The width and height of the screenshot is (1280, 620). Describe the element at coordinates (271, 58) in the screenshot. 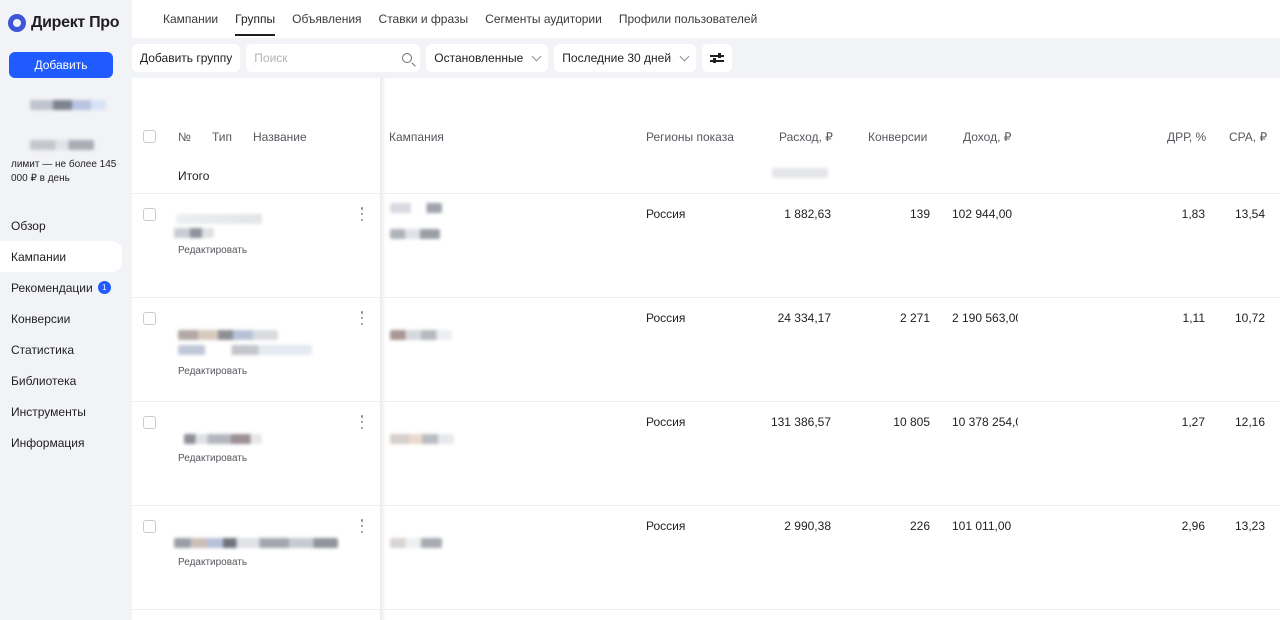

I see `search-placeholder: Поиск` at that location.